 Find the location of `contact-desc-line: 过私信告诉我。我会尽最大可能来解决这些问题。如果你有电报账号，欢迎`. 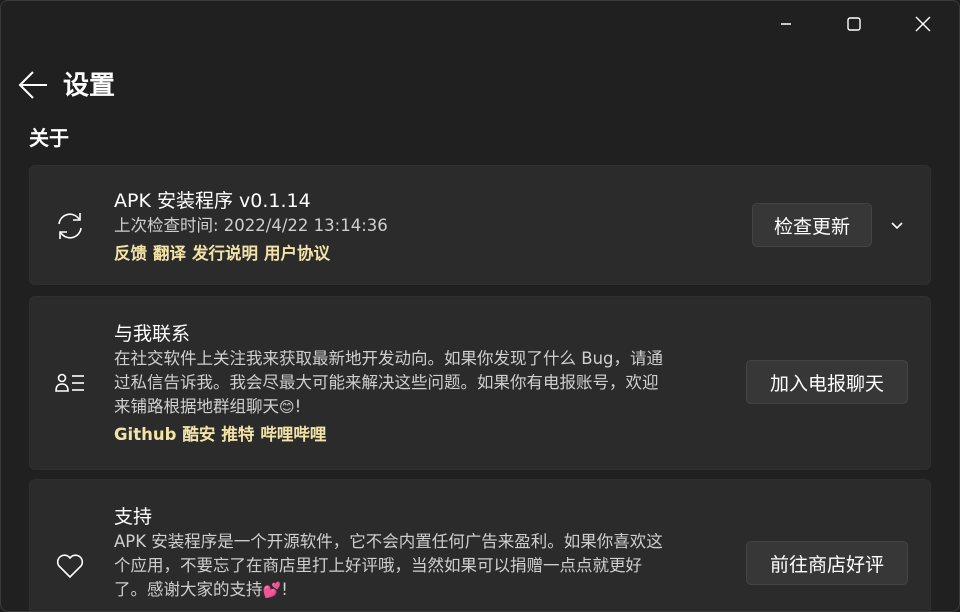

contact-desc-line: 过私信告诉我。我会尽最大可能来解决这些问题。如果你有电报账号，欢迎 is located at coordinates (386, 382).